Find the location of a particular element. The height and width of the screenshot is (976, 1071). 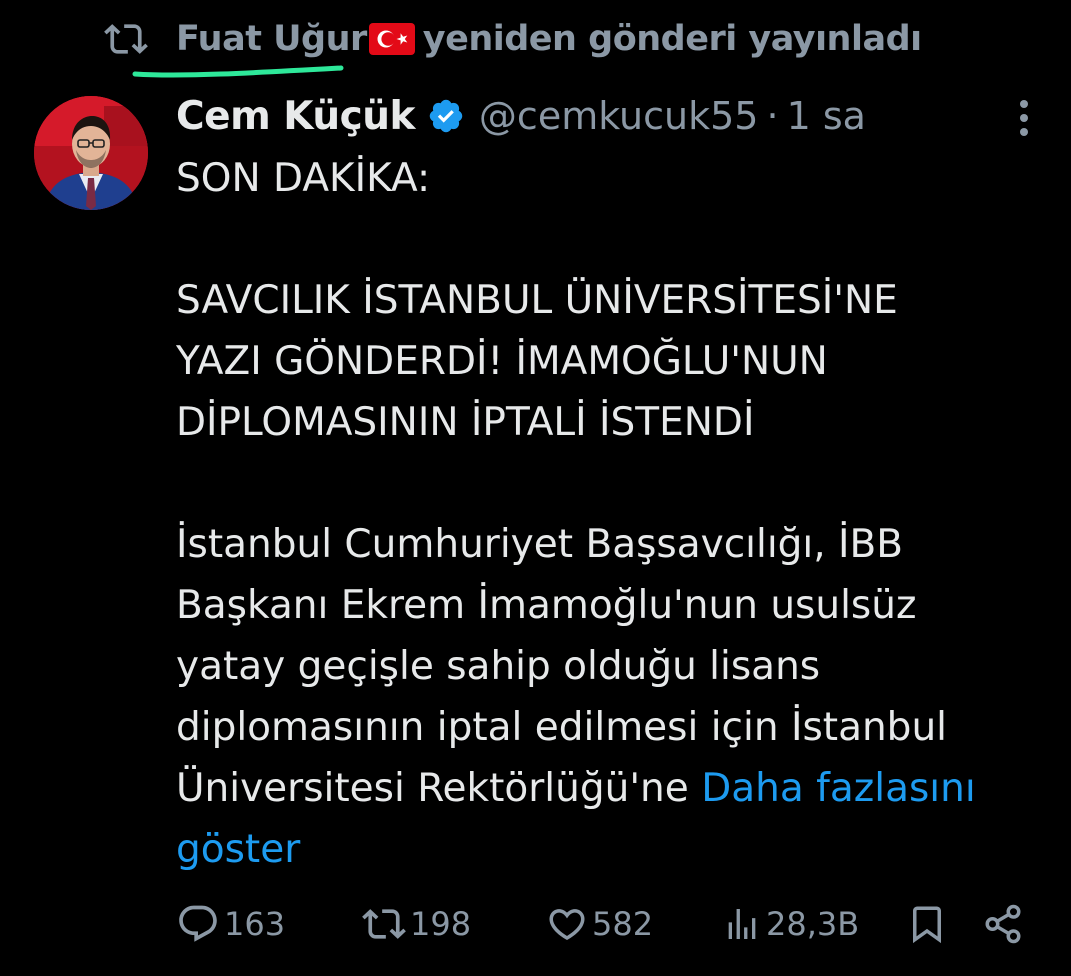

reply-count: 163 is located at coordinates (255, 924).